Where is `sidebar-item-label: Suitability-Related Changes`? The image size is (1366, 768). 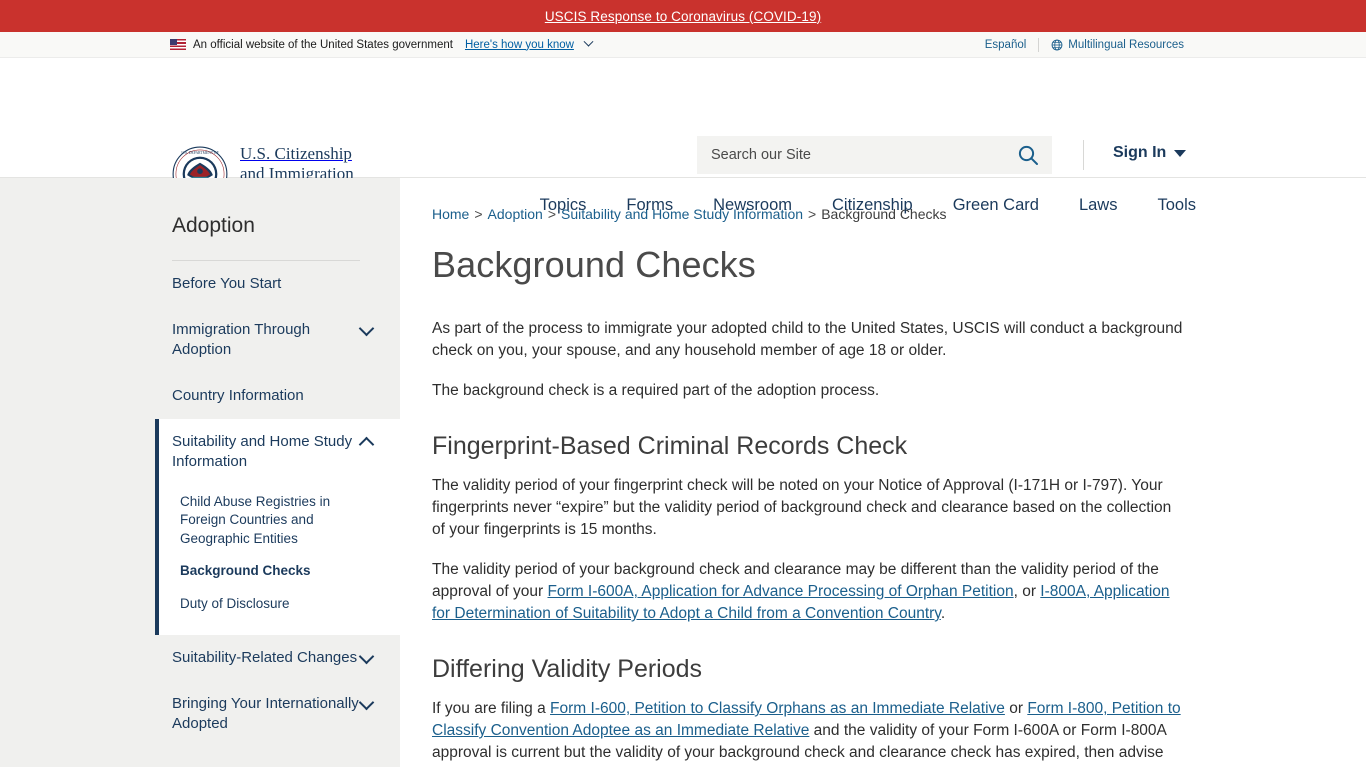
sidebar-item-label: Suitability-Related Changes is located at coordinates (265, 657).